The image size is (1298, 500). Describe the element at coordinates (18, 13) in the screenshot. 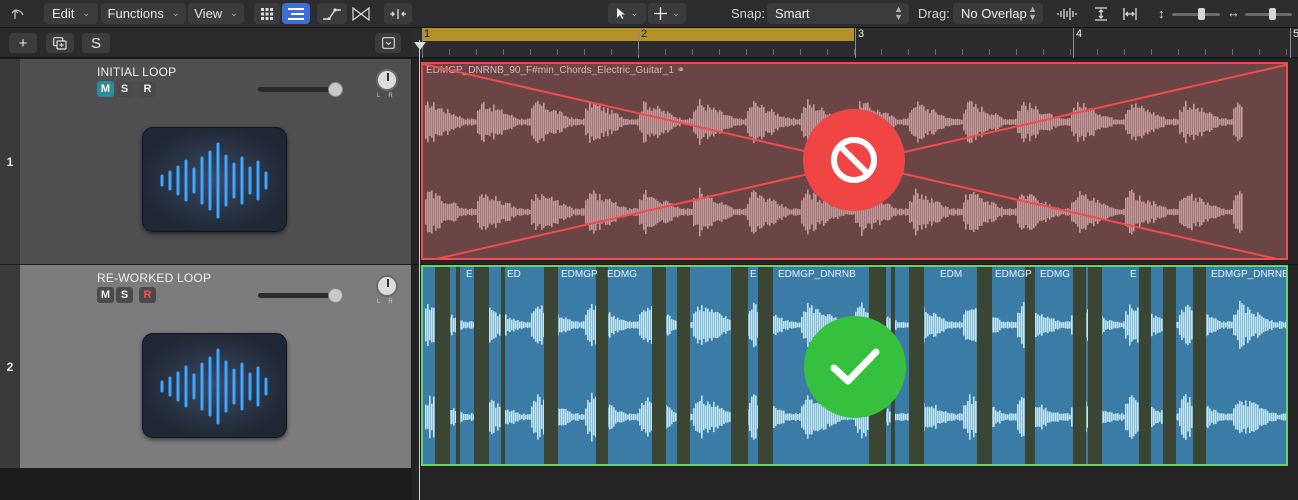

I see `back-arrow-icon` at that location.